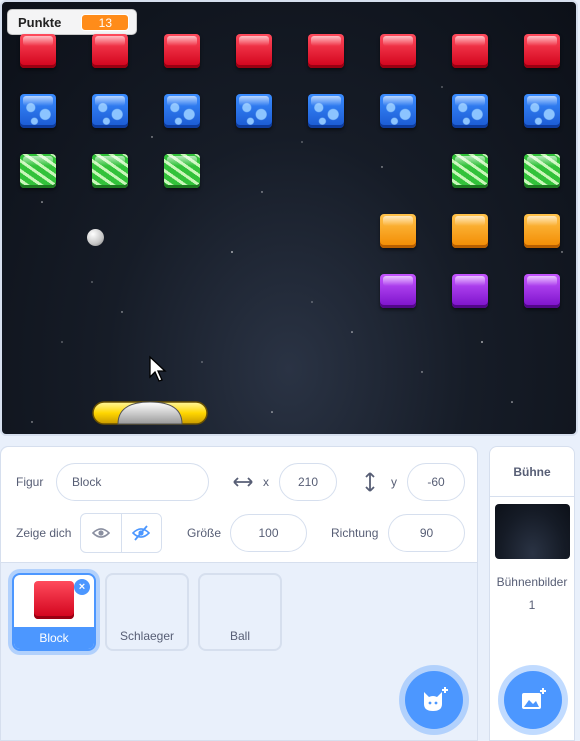 The height and width of the screenshot is (741, 580). What do you see at coordinates (40, 22) in the screenshot?
I see `score-label: Punkte` at bounding box center [40, 22].